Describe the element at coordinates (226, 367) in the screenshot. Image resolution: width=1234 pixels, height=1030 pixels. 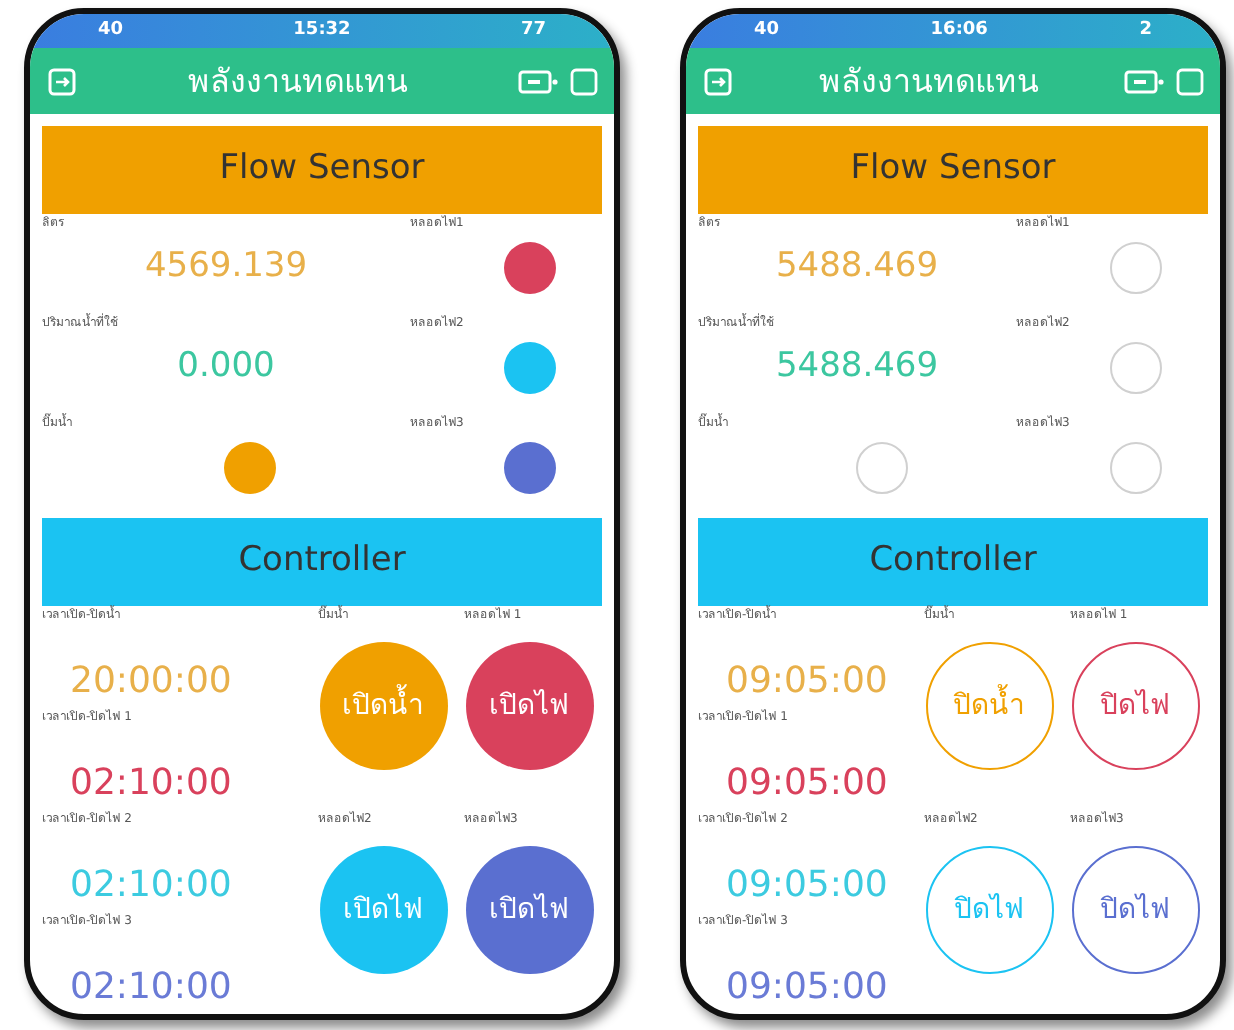
I see `sensor-value: 0.000` at that location.